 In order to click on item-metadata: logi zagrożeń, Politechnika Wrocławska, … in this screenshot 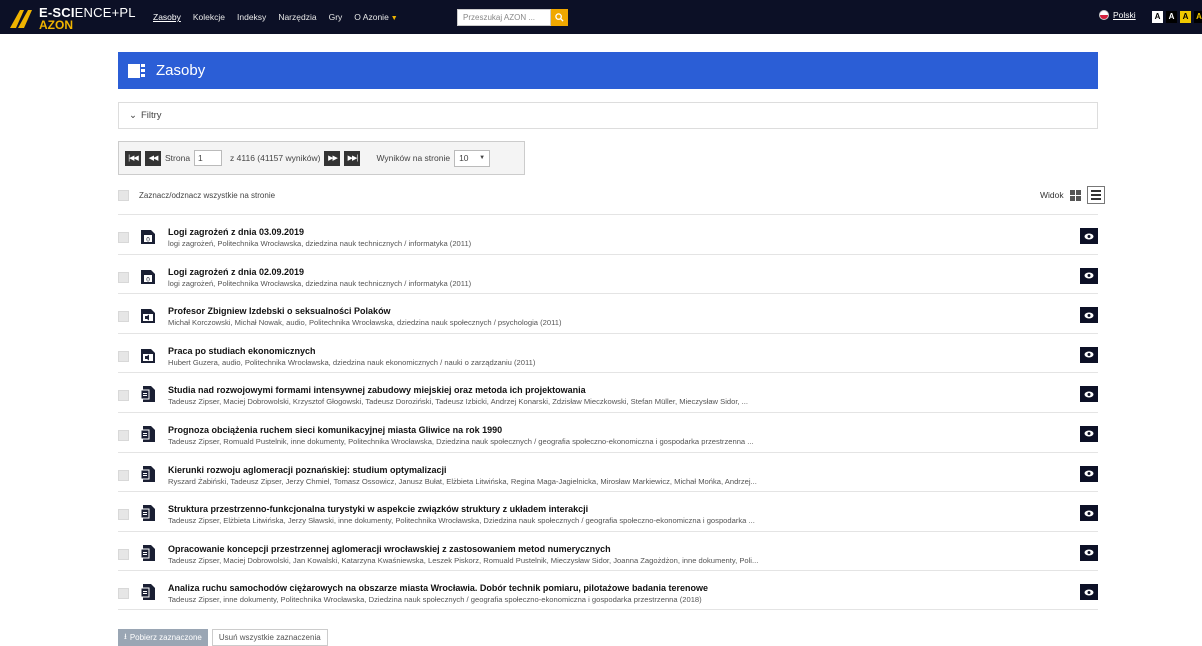, I will do `click(320, 283)`.